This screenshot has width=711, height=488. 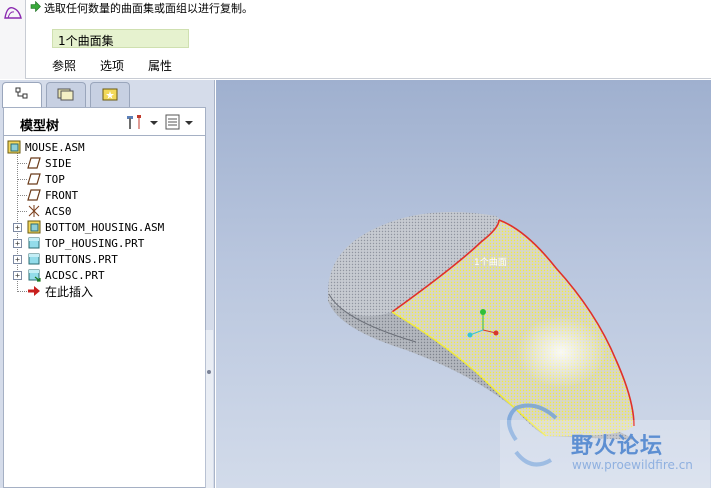 What do you see at coordinates (632, 465) in the screenshot?
I see `watermark-url: www.proewildfire.cn` at bounding box center [632, 465].